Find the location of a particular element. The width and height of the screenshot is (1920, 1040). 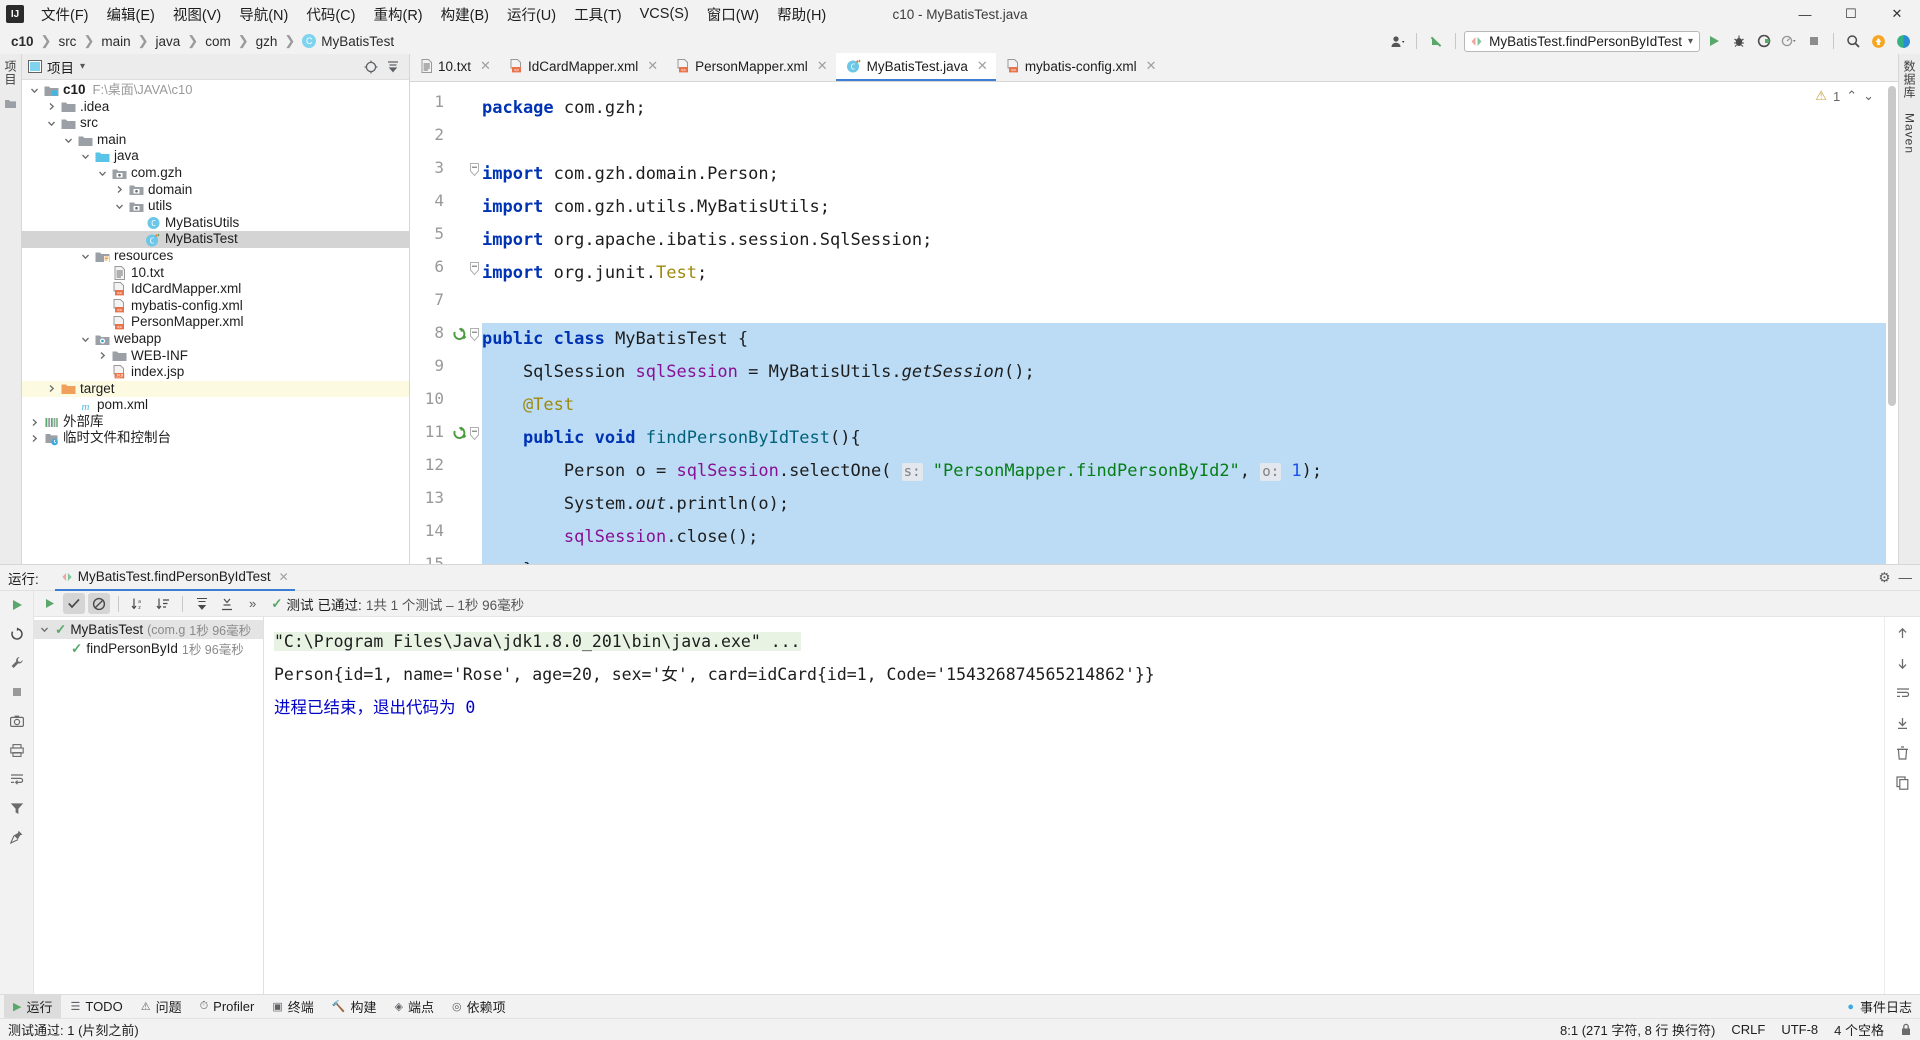

toolwindow-terminal: ▣ 终端 is located at coordinates (292, 1006).